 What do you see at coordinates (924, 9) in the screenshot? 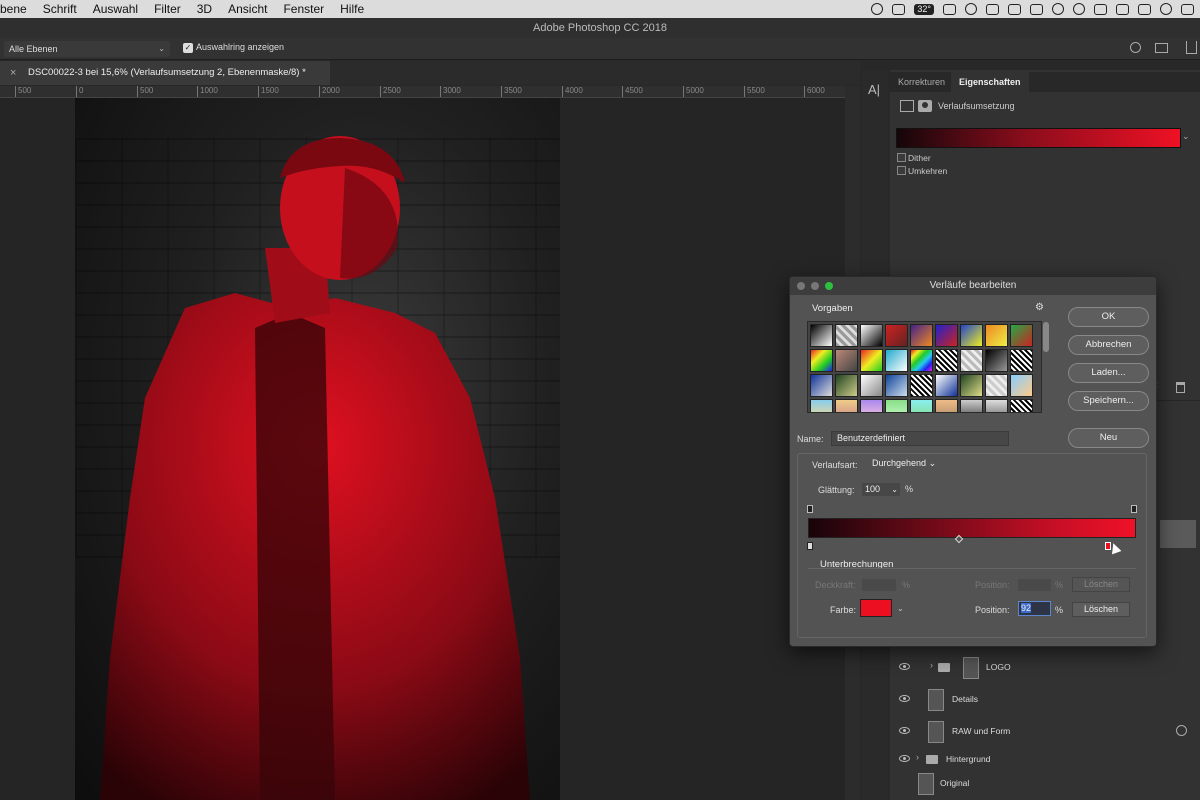
I see `temperature-badge: 32°` at bounding box center [924, 9].